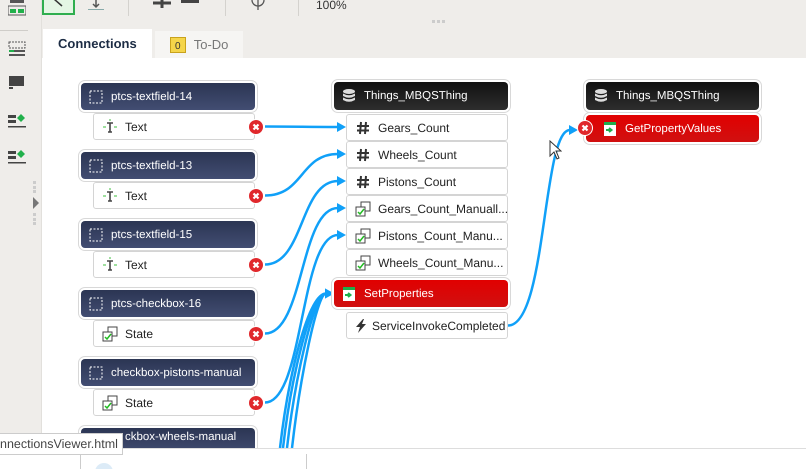 This screenshot has height=469, width=806. Describe the element at coordinates (555, 150) in the screenshot. I see `cursor-icon` at that location.